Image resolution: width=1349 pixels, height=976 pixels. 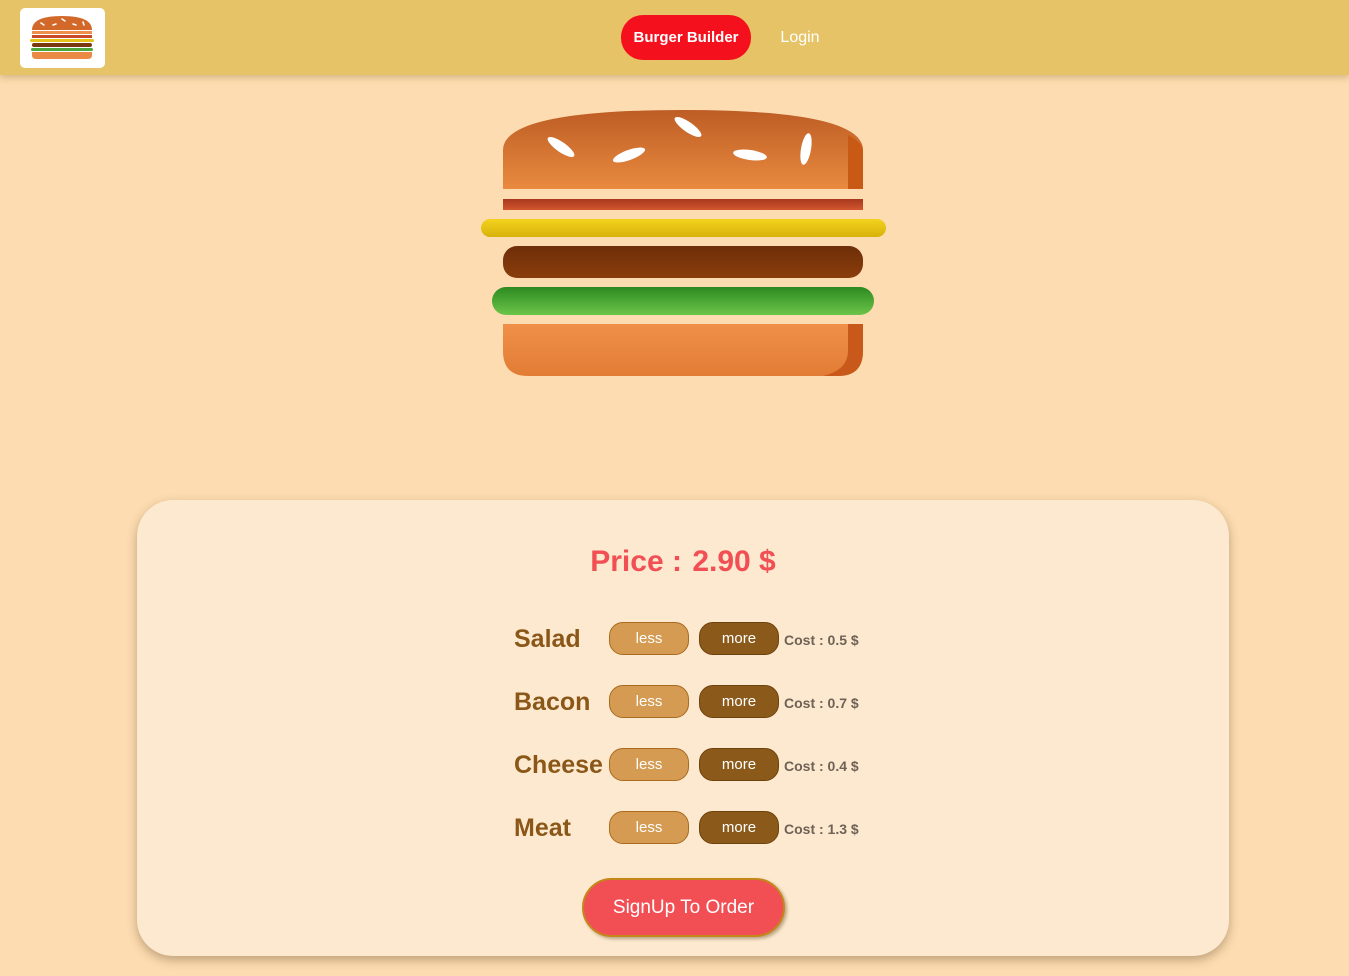 I want to click on burger-logo-icon, so click(x=62, y=37).